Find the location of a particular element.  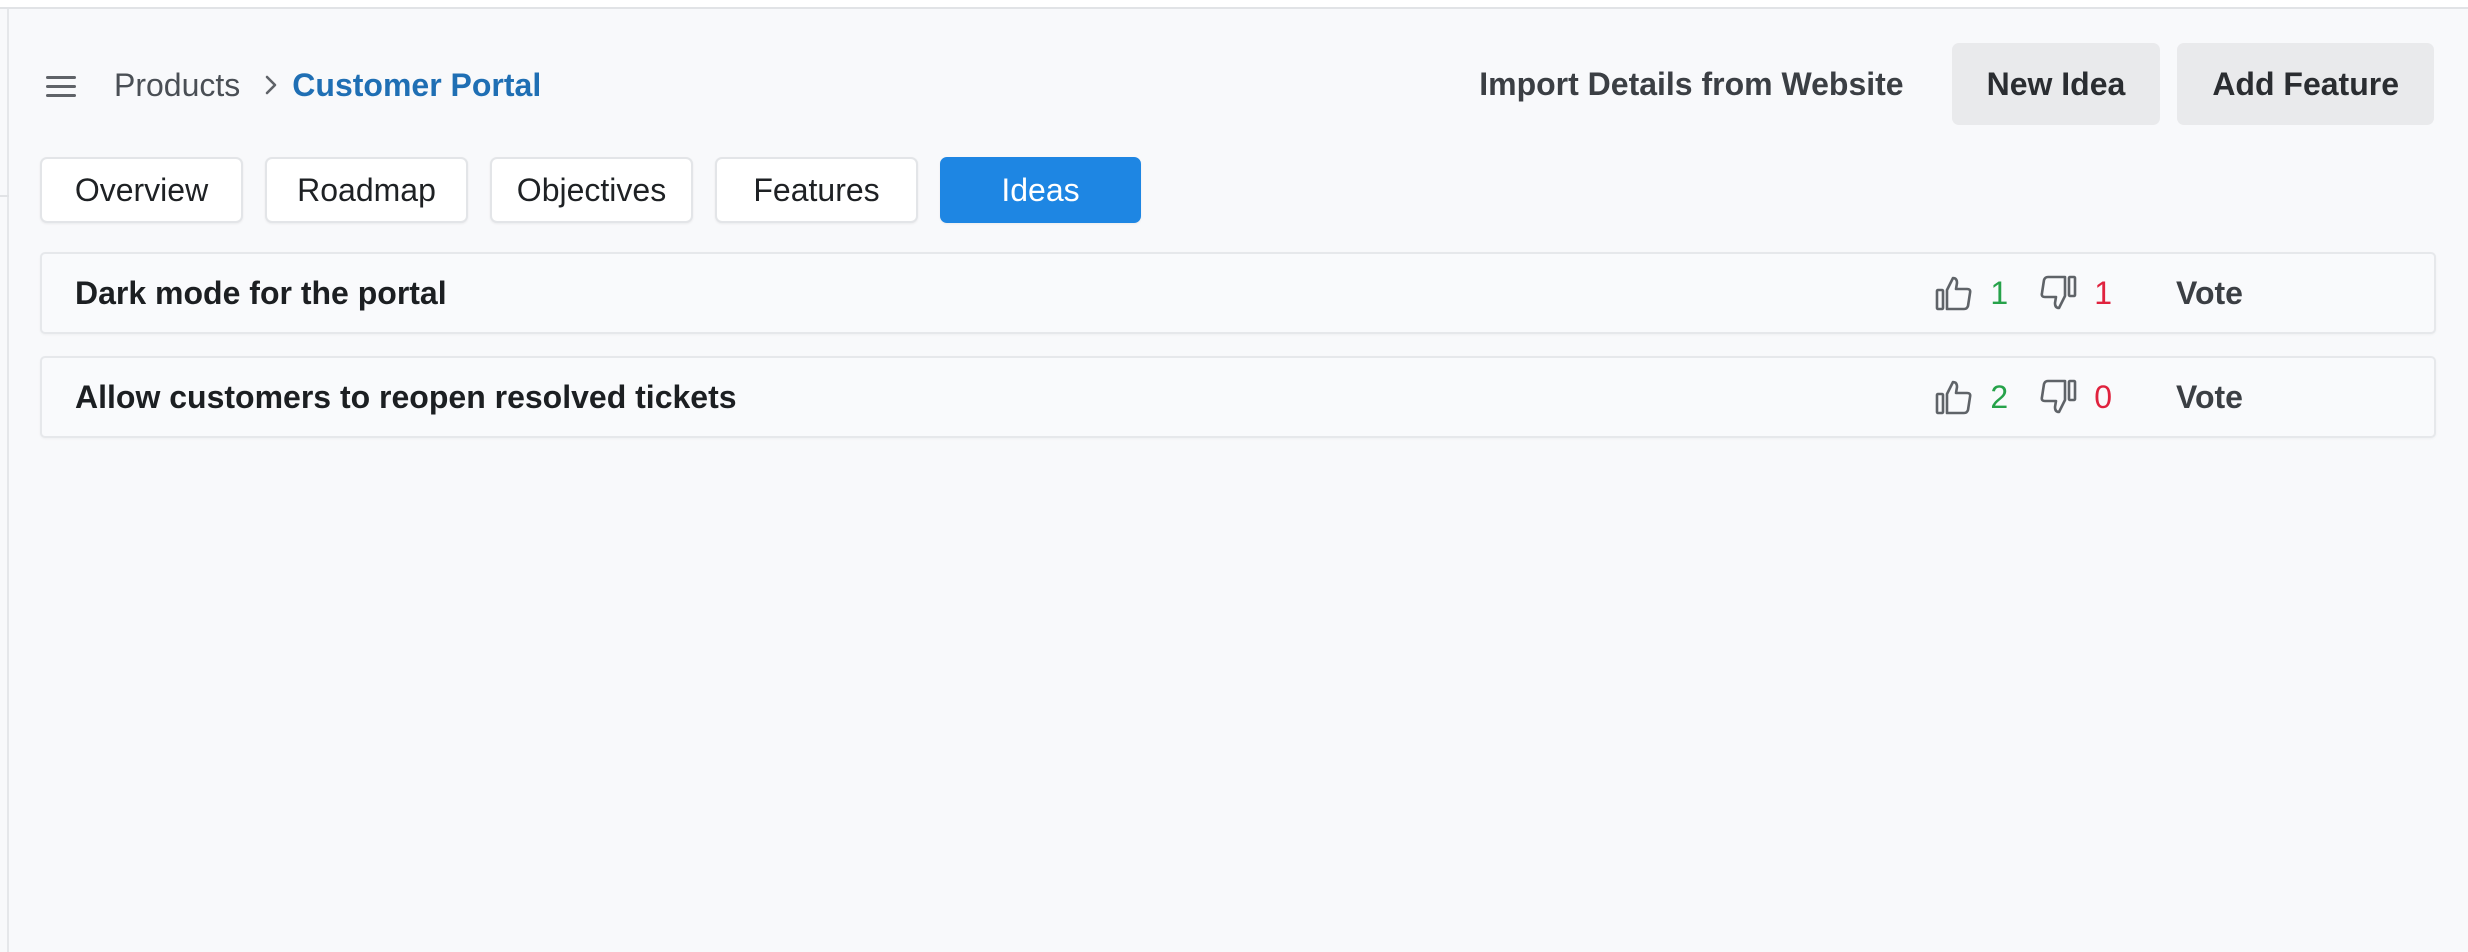

chevron-right-icon is located at coordinates (271, 85).